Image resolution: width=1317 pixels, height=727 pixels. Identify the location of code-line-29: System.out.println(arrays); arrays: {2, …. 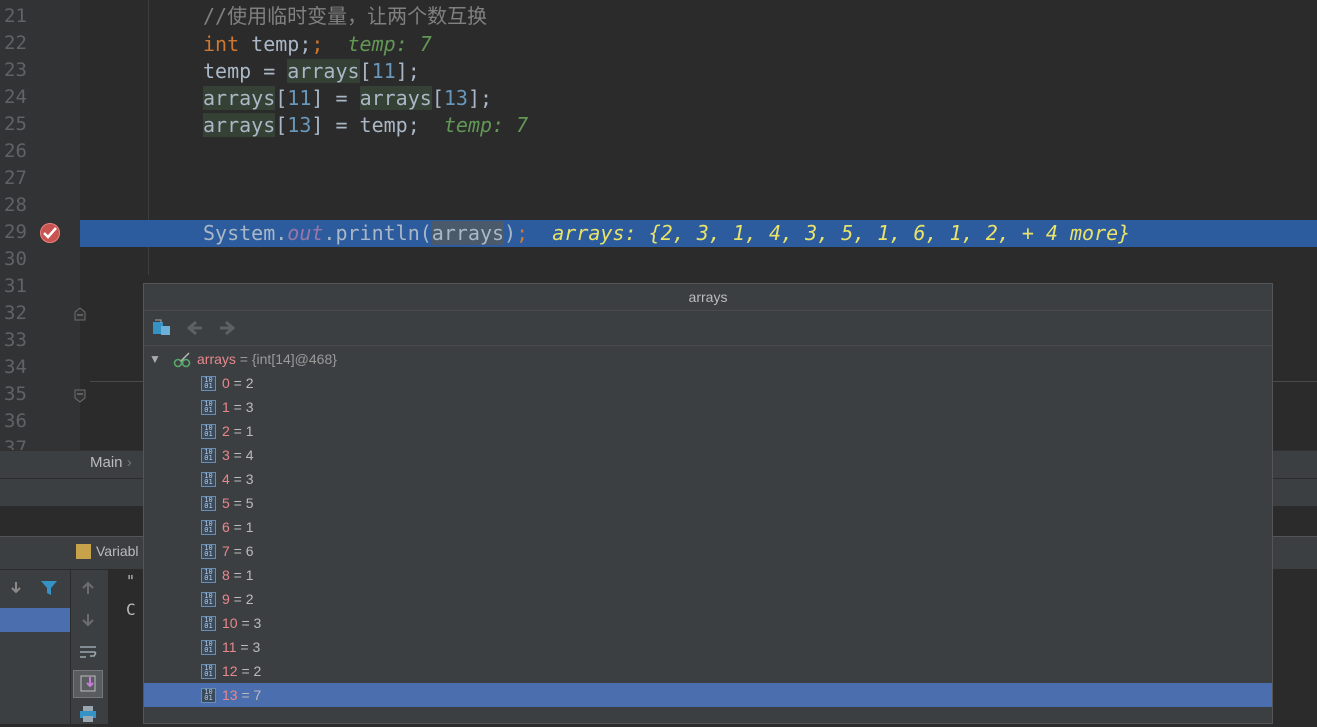
(666, 233).